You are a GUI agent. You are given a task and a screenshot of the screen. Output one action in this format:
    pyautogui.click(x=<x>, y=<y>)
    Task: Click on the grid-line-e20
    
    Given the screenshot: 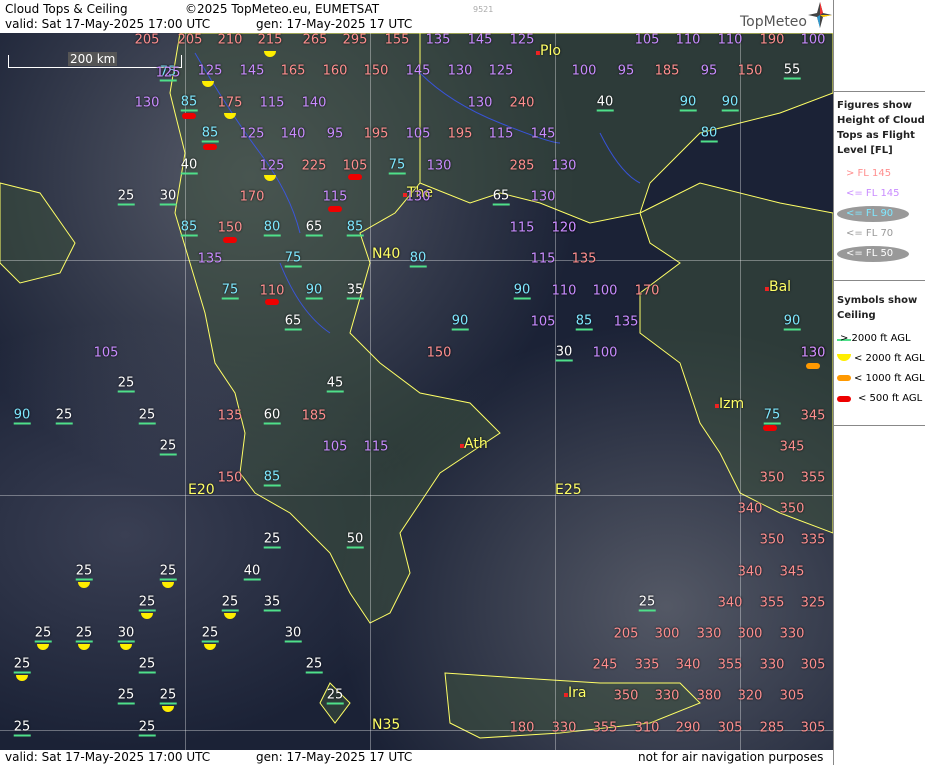 What is the action you would take?
    pyautogui.click(x=185, y=391)
    